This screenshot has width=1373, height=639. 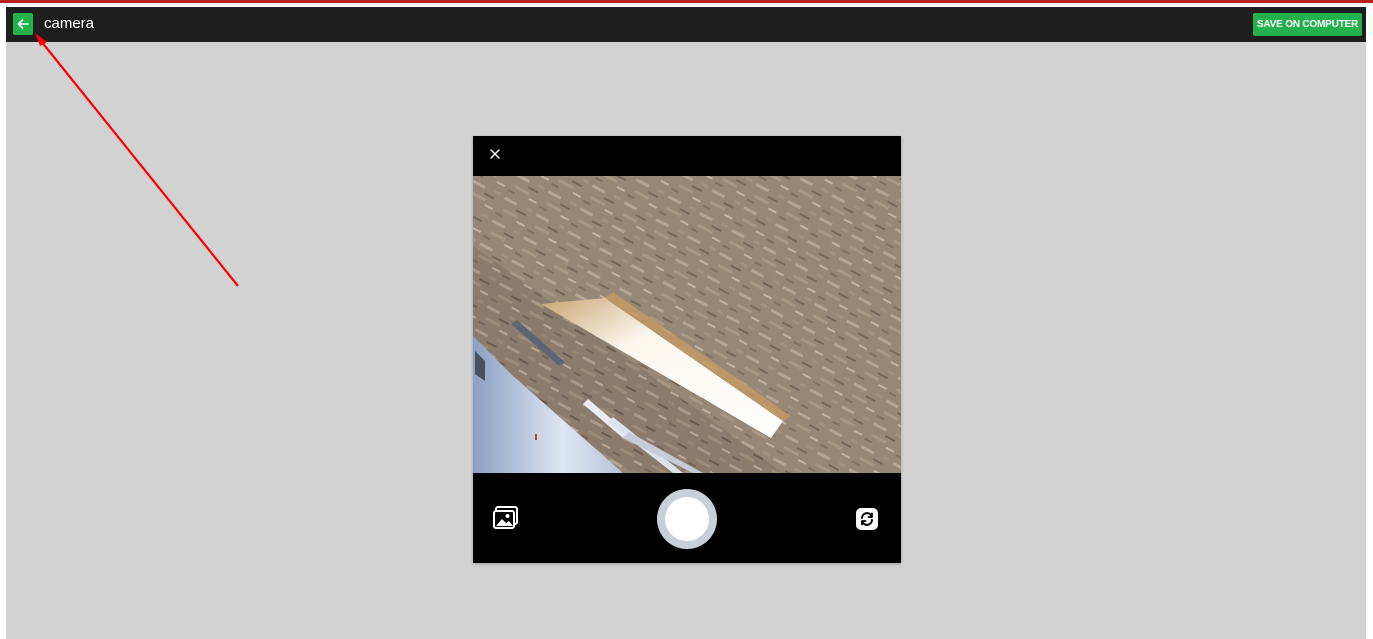 I want to click on close-icon, so click(x=495, y=154).